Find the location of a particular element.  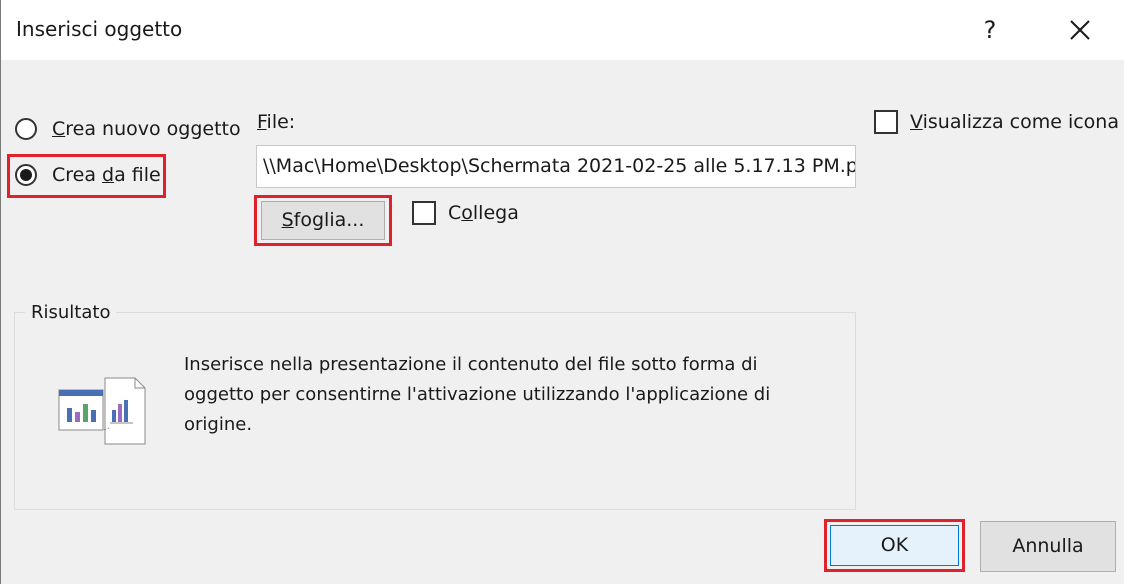

radio-create-new-label: Crea nuovo oggetto is located at coordinates (146, 129).